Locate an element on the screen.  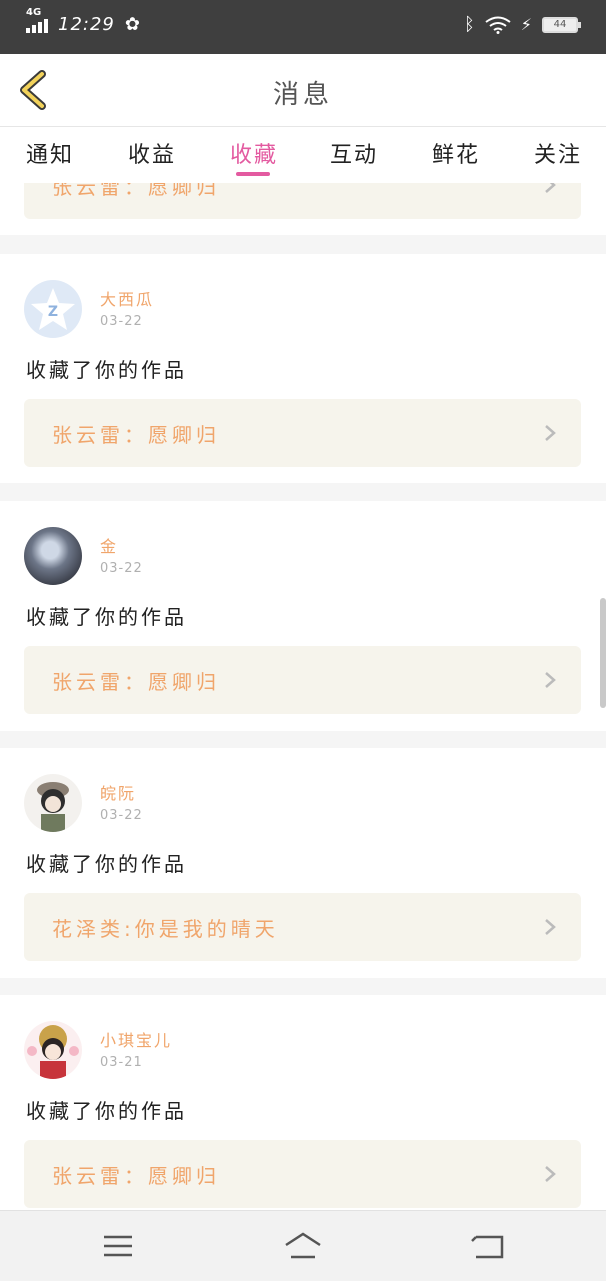
svg-text: Z is located at coordinates (53, 312).